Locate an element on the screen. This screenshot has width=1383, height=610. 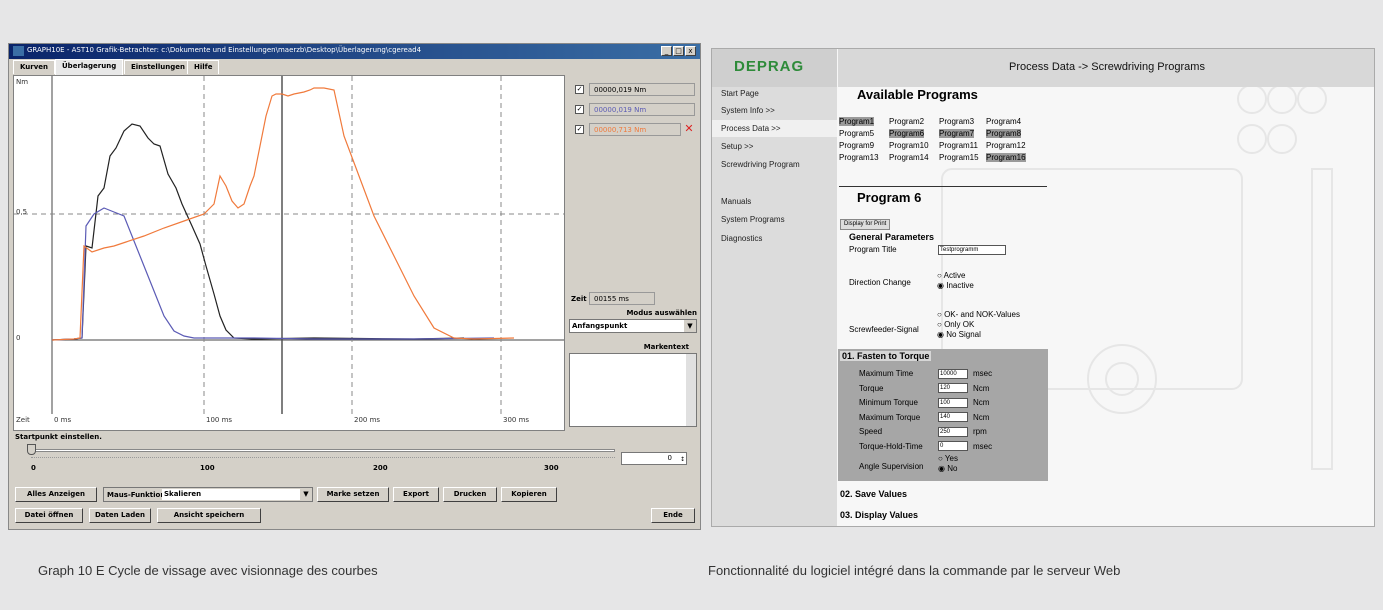
datei-oeffnen-button: Datei öffnen is located at coordinates (49, 515).